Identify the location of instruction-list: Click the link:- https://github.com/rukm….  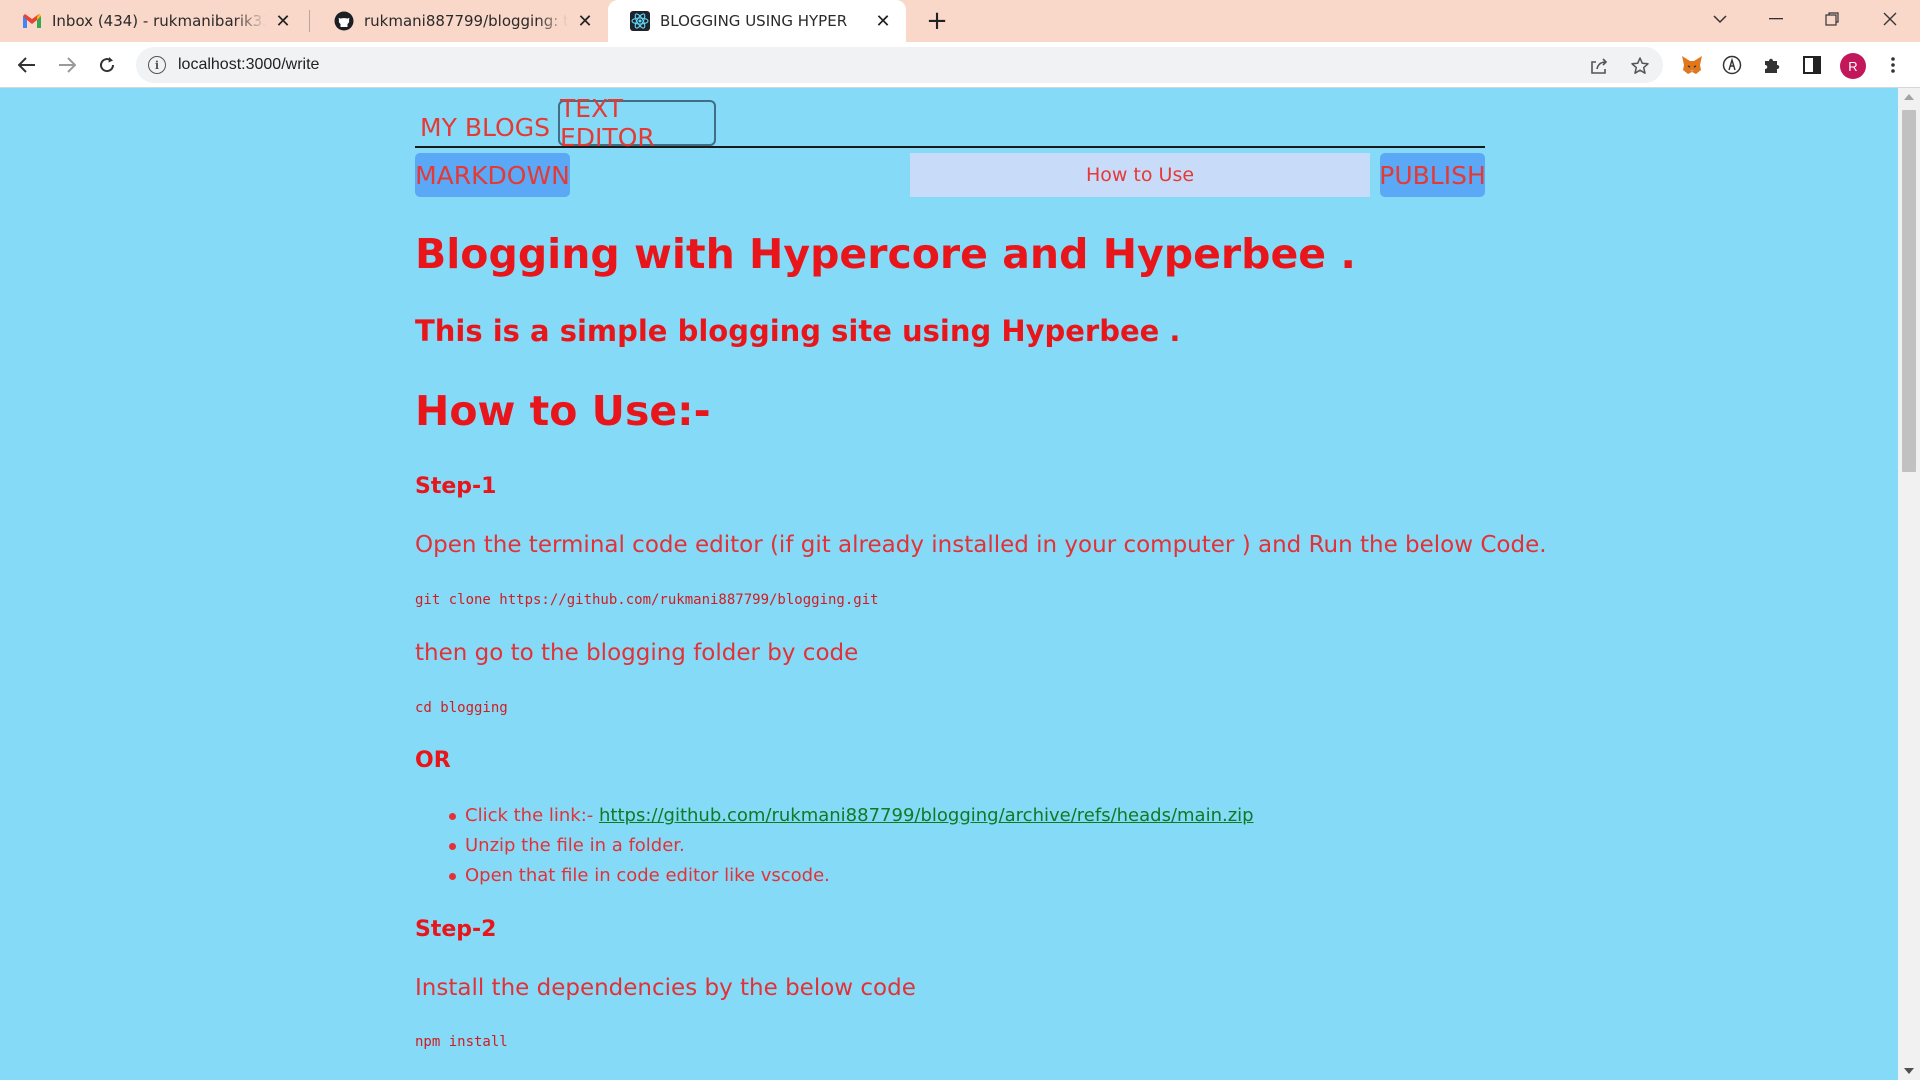
(834, 846).